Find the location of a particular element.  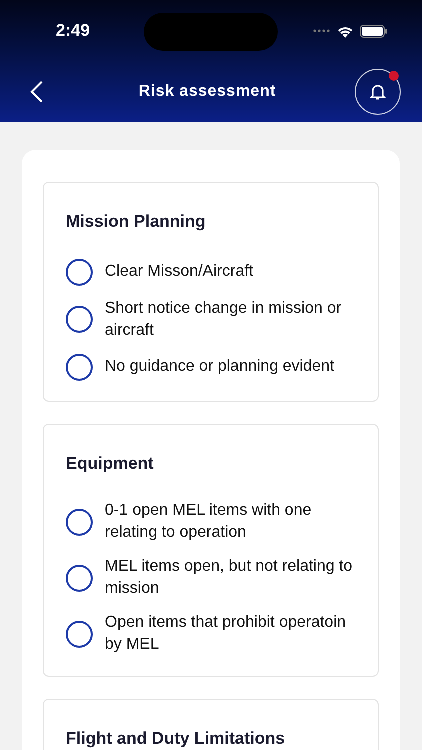

section-title: Mission Planning is located at coordinates (136, 222).